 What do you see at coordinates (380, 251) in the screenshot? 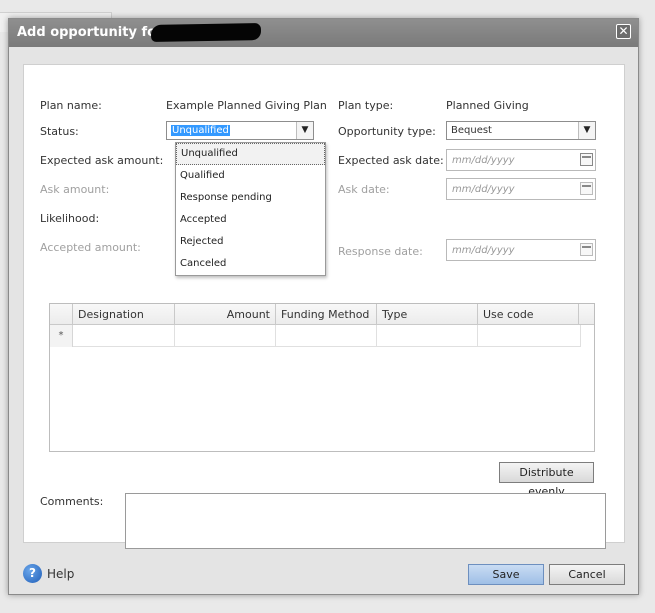
I see `response-date-label: Response date:` at bounding box center [380, 251].